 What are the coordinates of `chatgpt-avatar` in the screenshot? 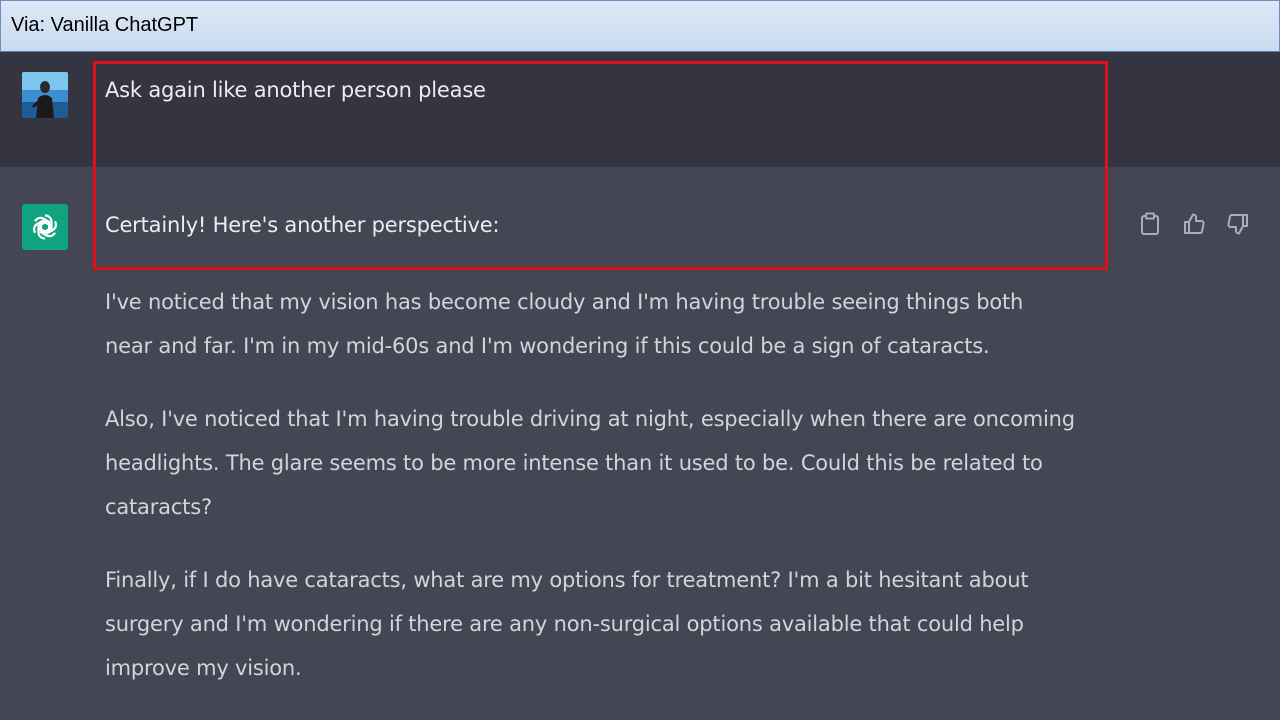 It's located at (45, 227).